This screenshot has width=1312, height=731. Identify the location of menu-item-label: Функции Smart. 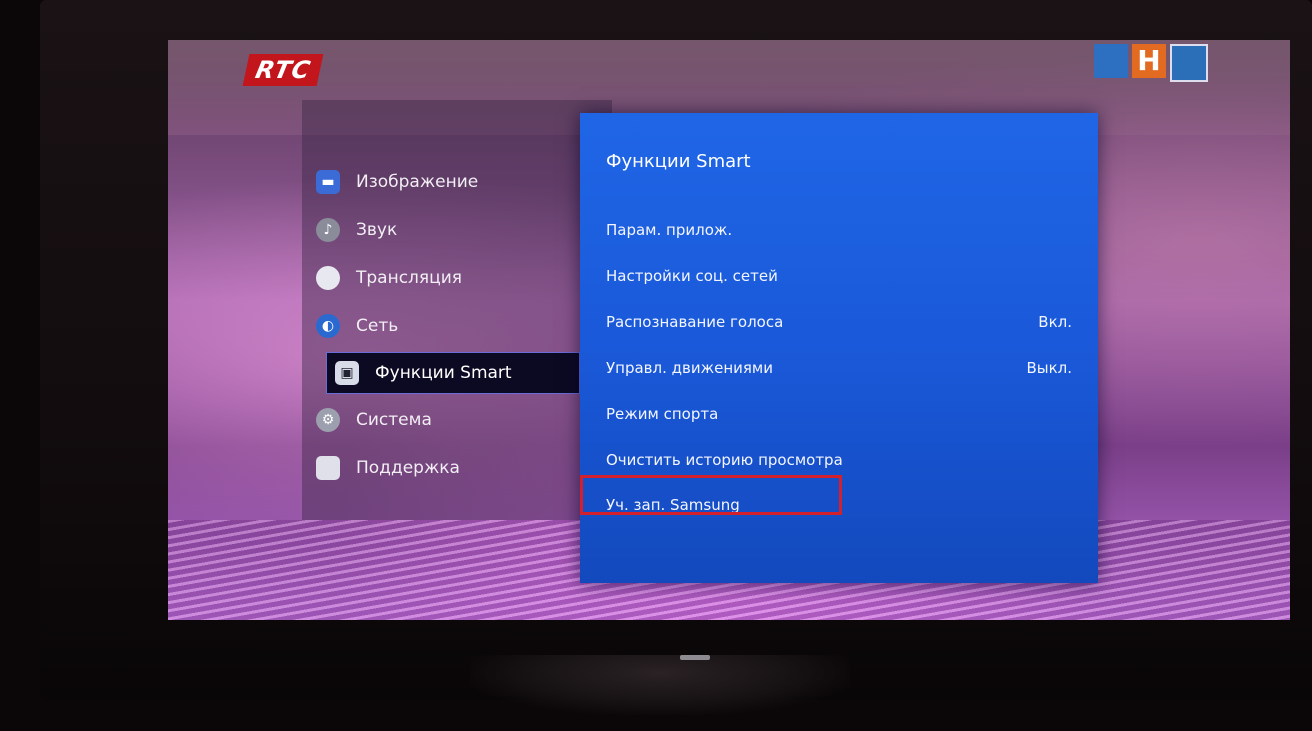
(443, 373).